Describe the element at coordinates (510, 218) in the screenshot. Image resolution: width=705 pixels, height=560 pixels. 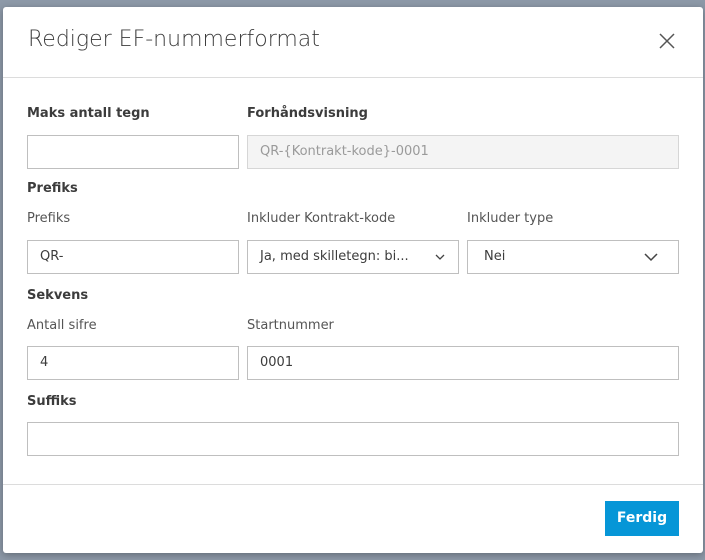
I see `include-type-label: Inkluder type` at that location.